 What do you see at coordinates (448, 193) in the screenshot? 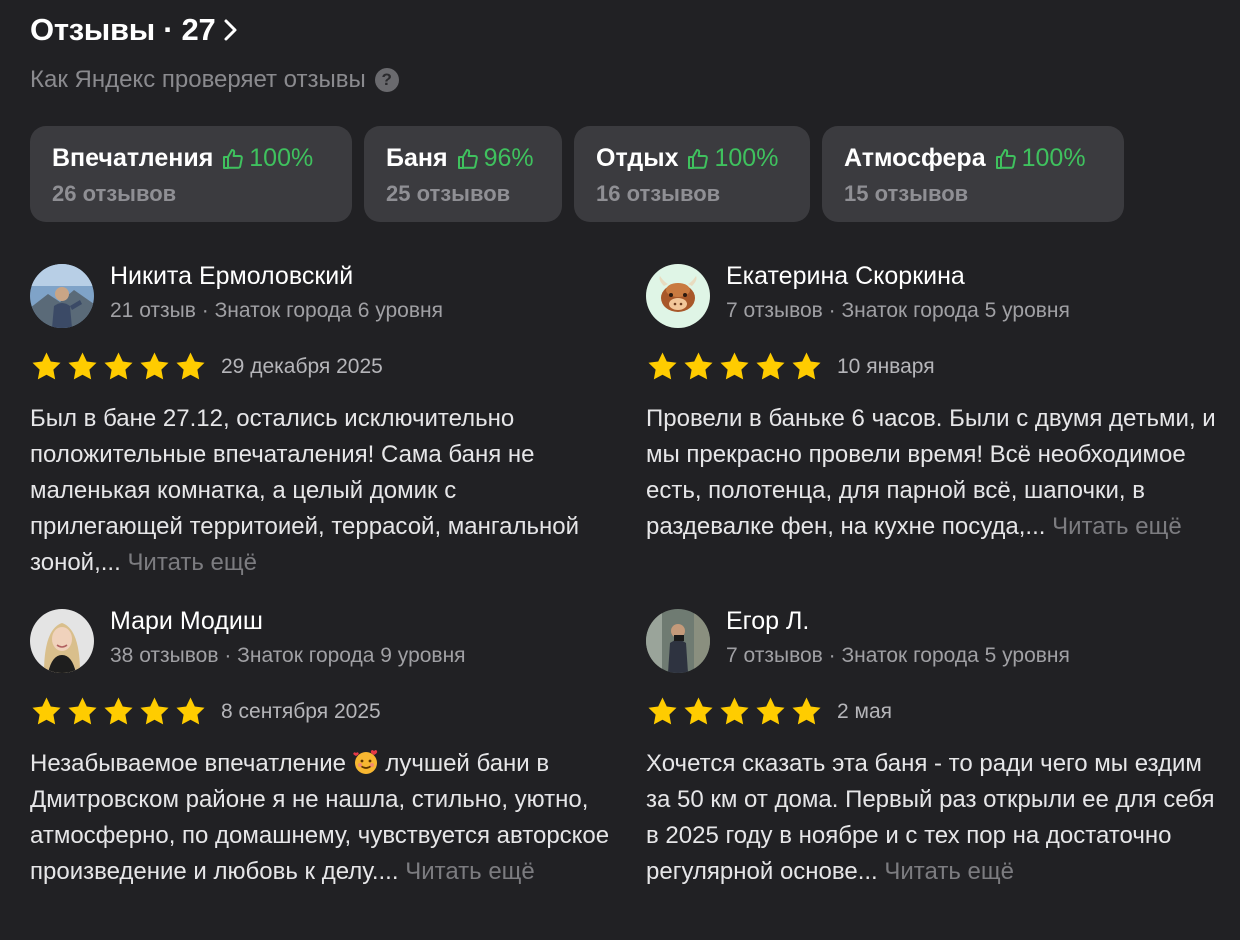
I see `aspect-count: 25 отзывов` at bounding box center [448, 193].